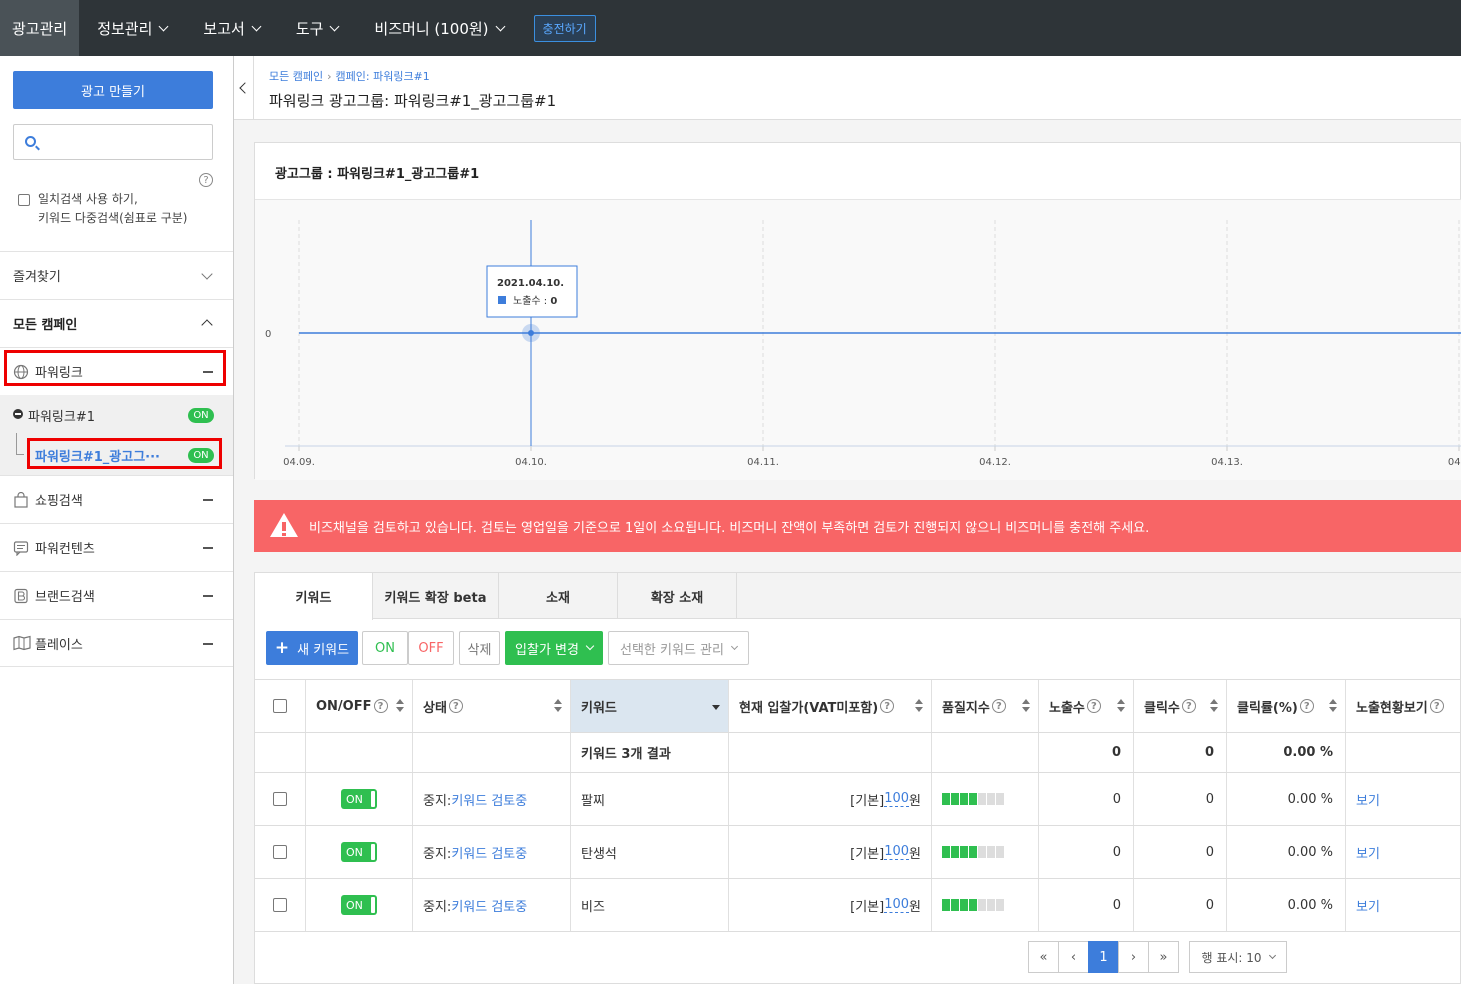 This screenshot has width=1461, height=984. What do you see at coordinates (985, 706) in the screenshot?
I see `header-quality: 품질지수?` at bounding box center [985, 706].